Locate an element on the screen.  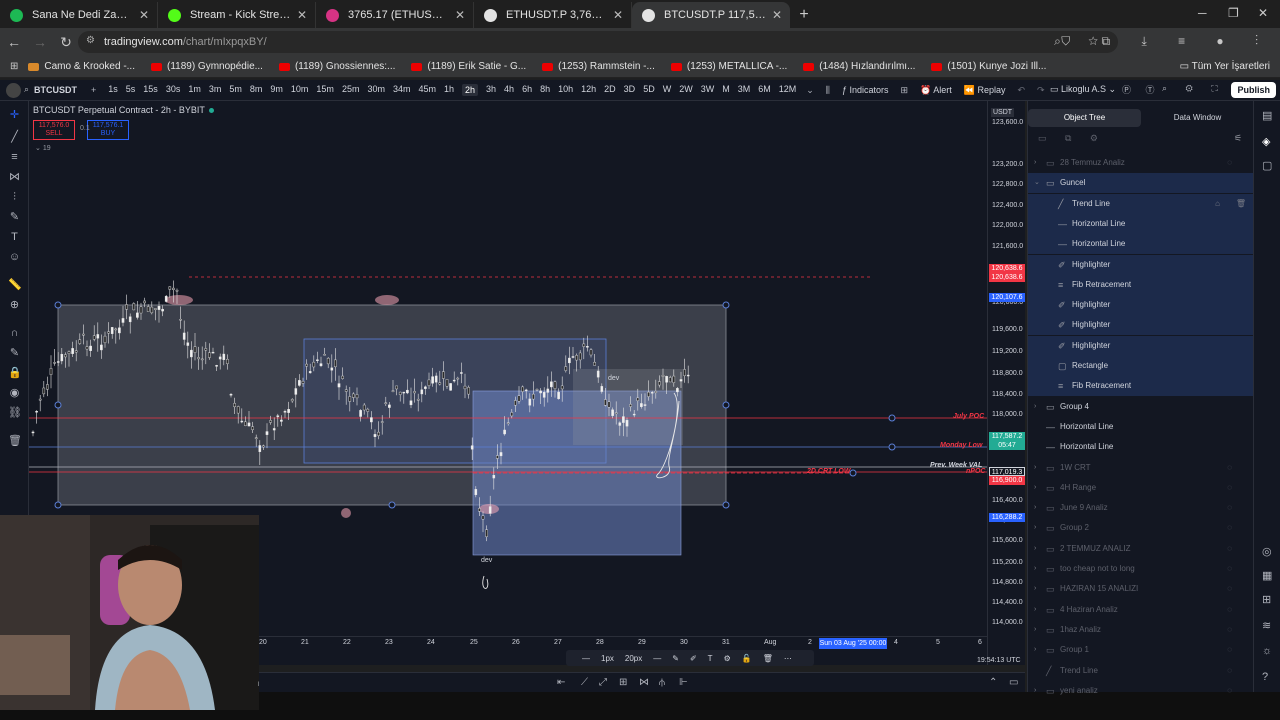
object-tree-row: ╱ Trend Line 🗑 ⌂ is located at coordinates (1141, 203).